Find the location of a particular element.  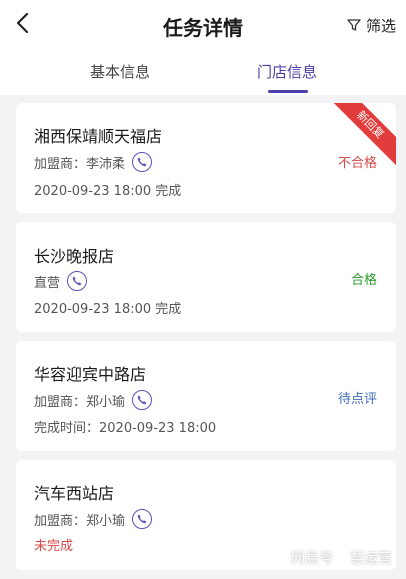

watermark: 网易号 慧运营 is located at coordinates (341, 558).